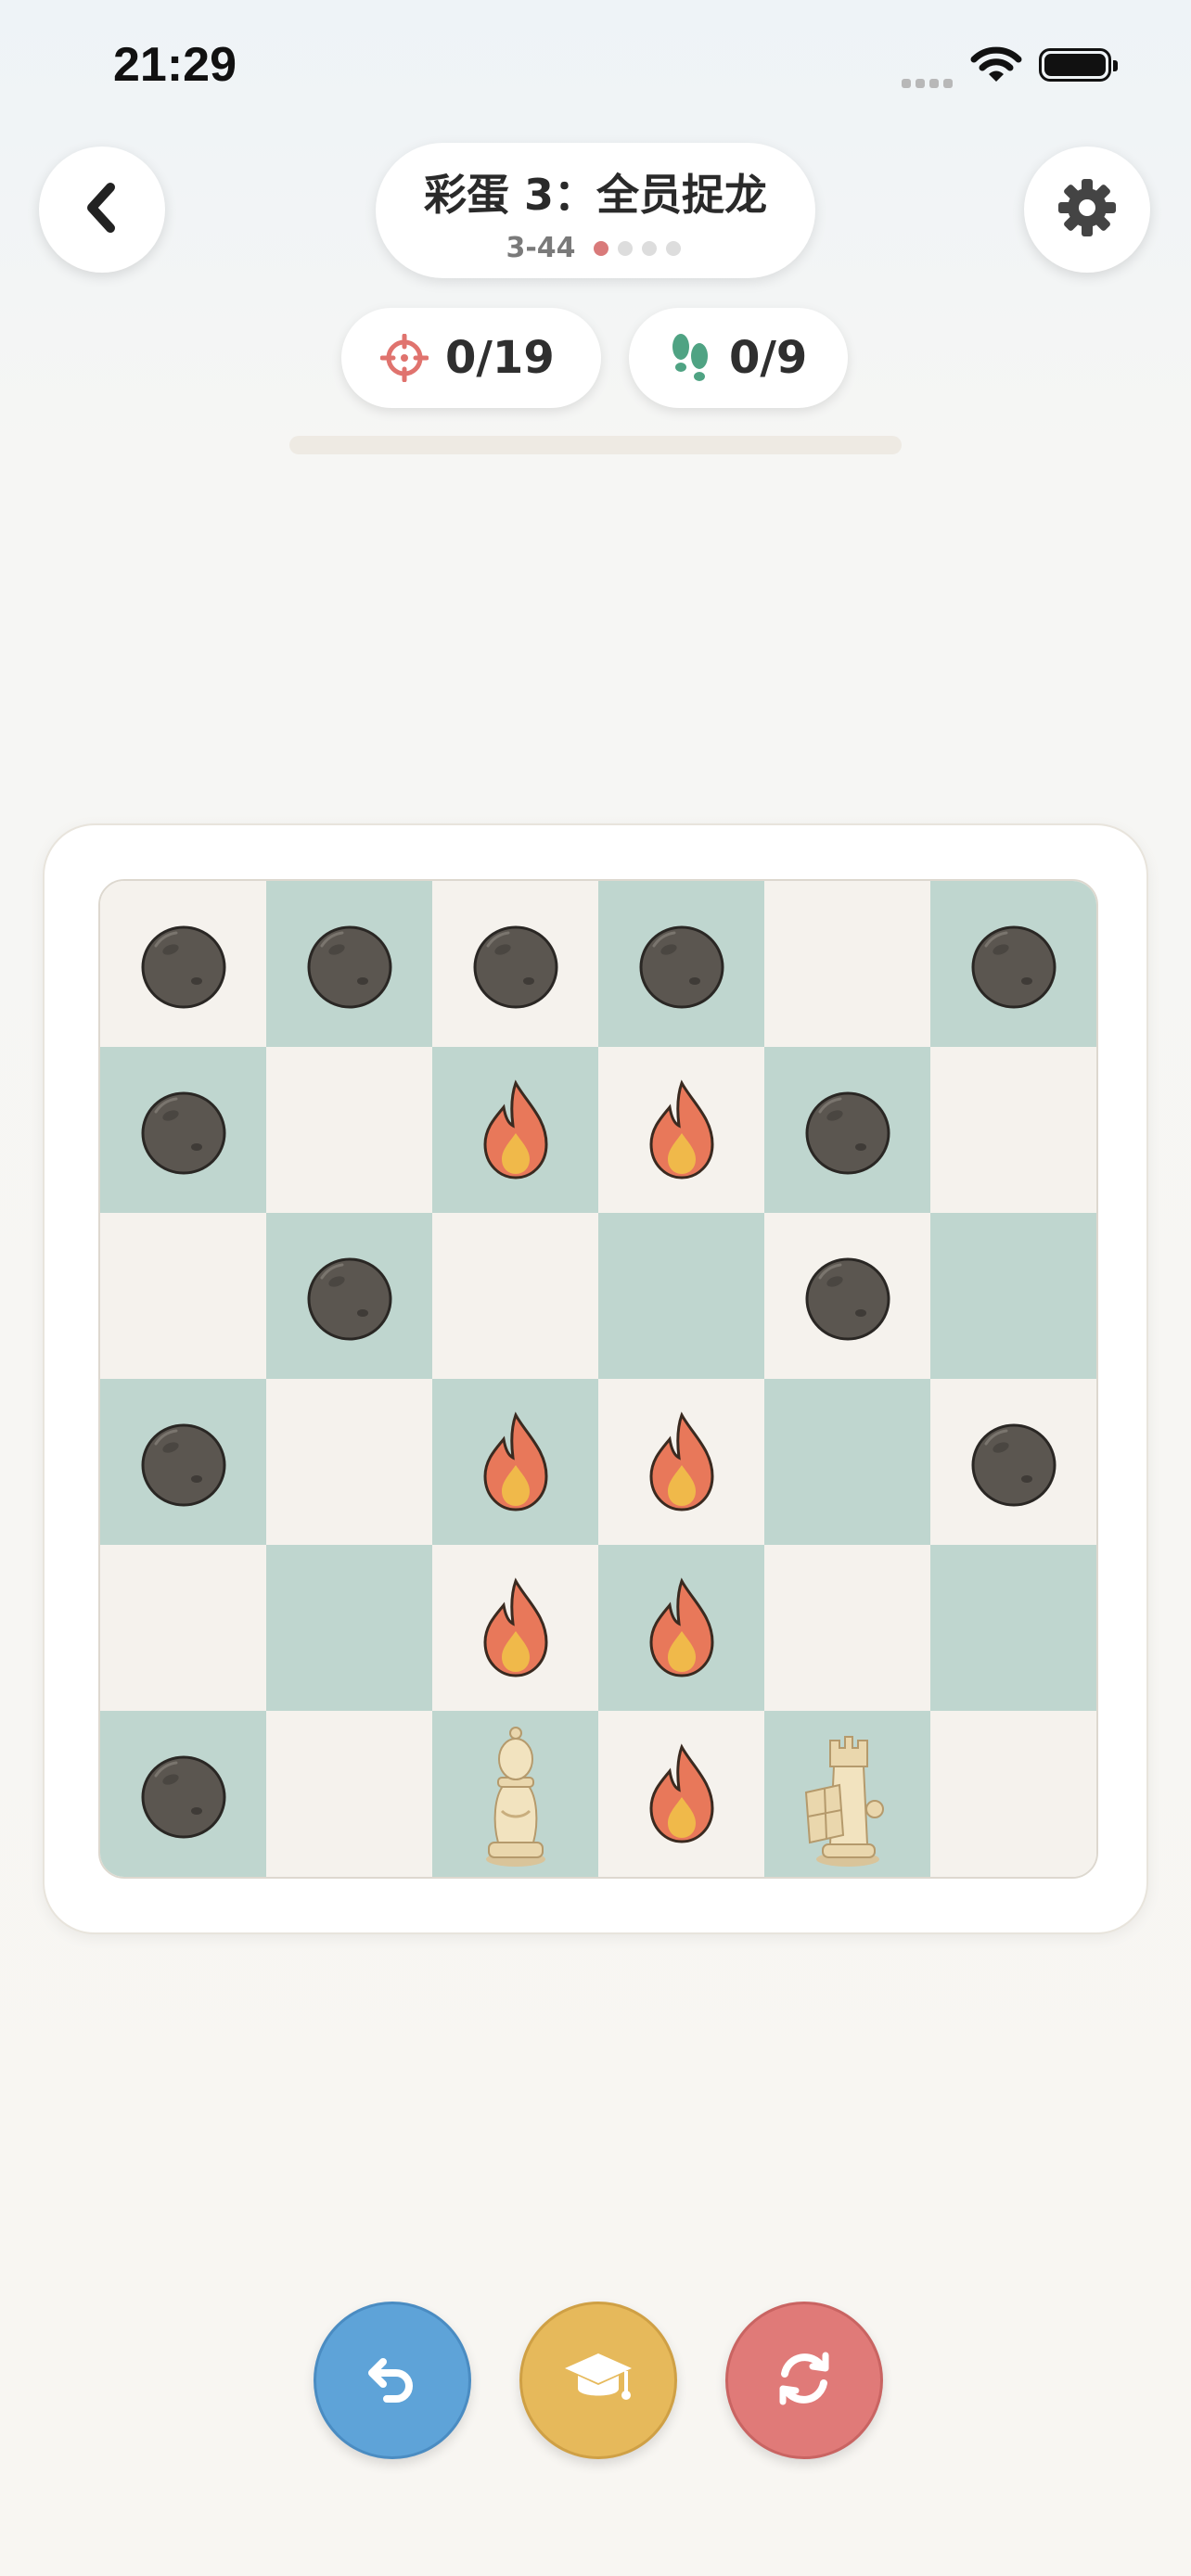 The height and width of the screenshot is (2576, 1191). I want to click on moves-counter: 0/9, so click(738, 358).